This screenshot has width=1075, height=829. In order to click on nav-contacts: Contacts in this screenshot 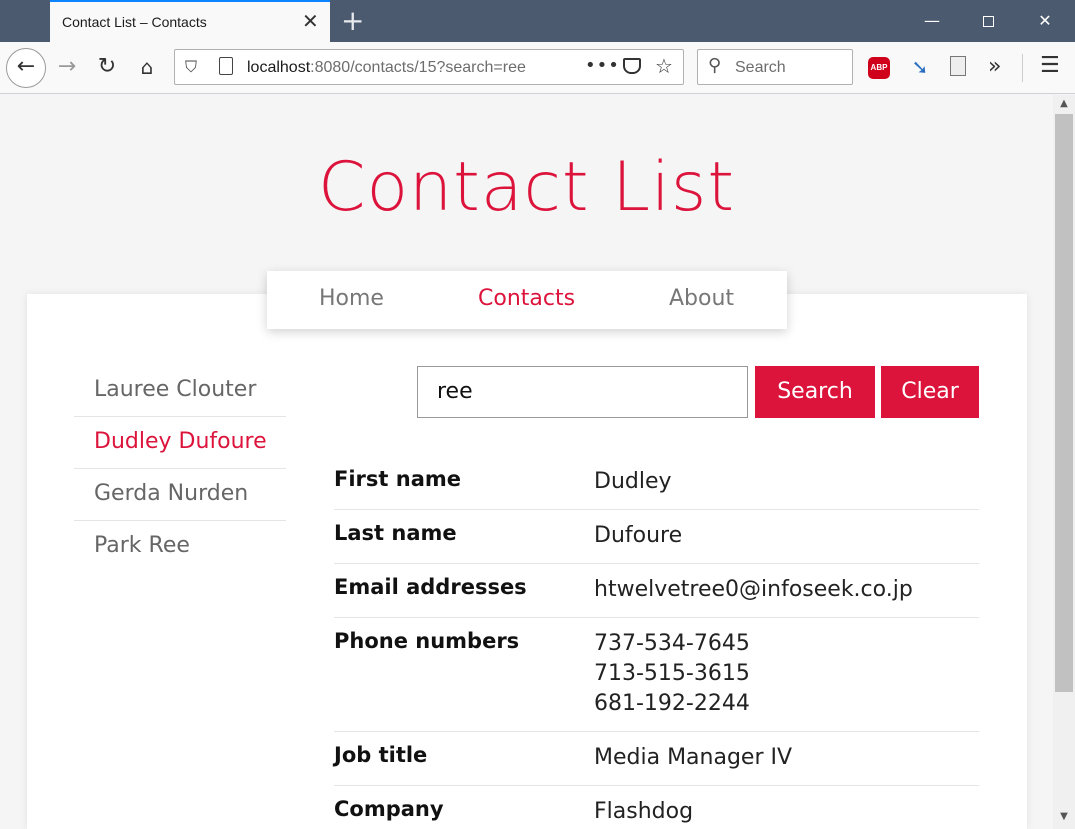, I will do `click(526, 298)`.